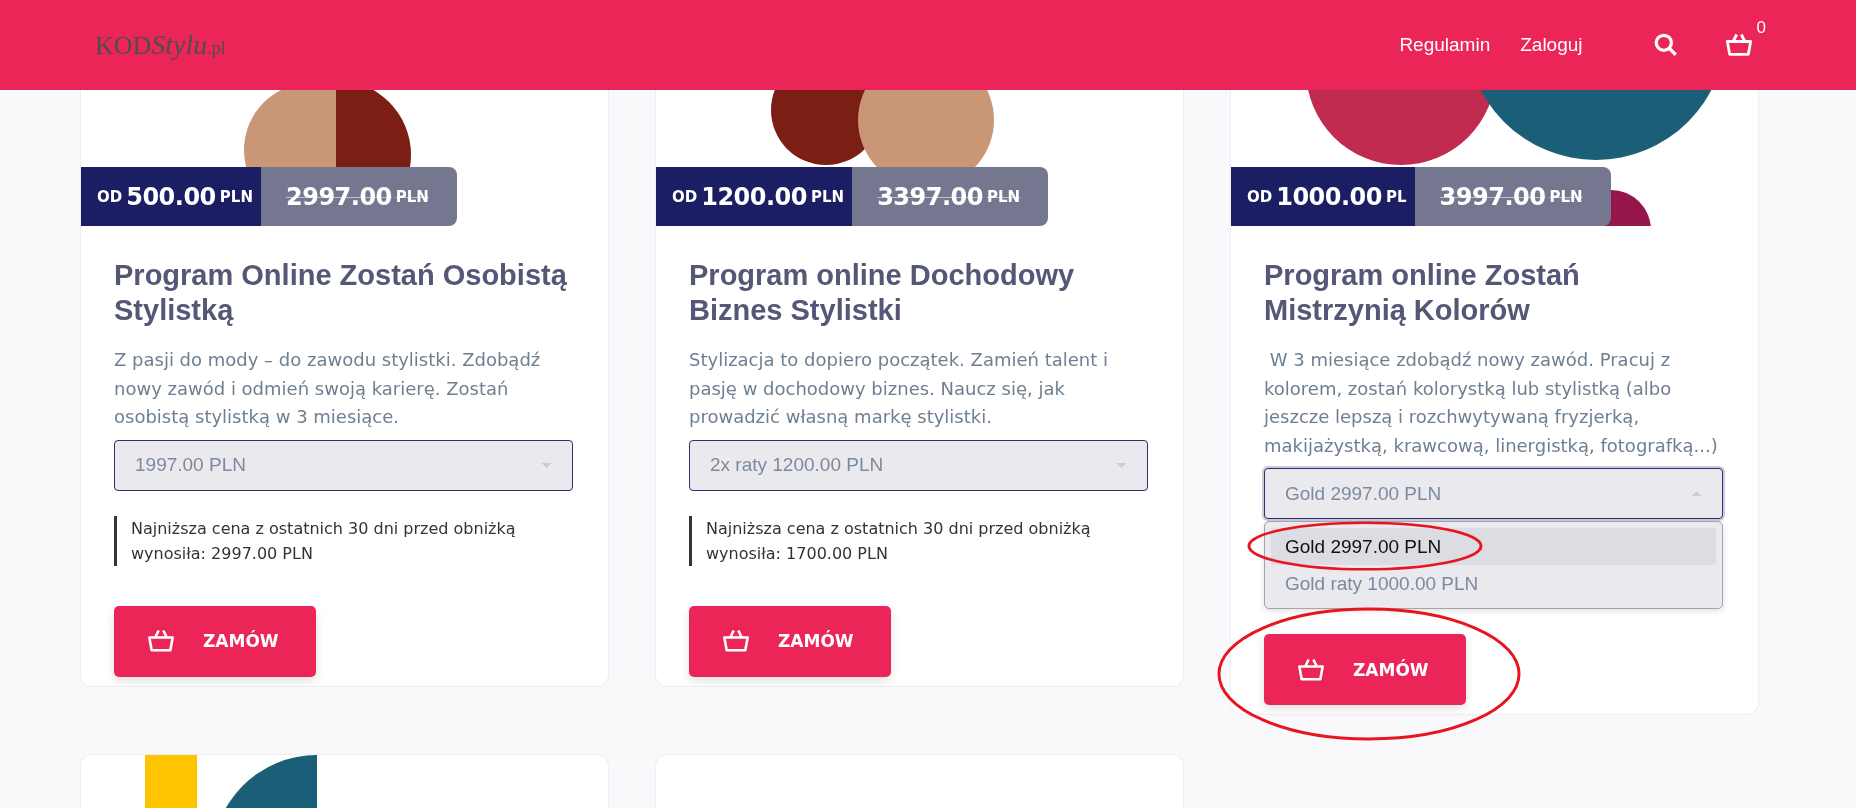 The image size is (1856, 808). What do you see at coordinates (754, 196) in the screenshot?
I see `price-tag: OD 1200.00 PLN` at bounding box center [754, 196].